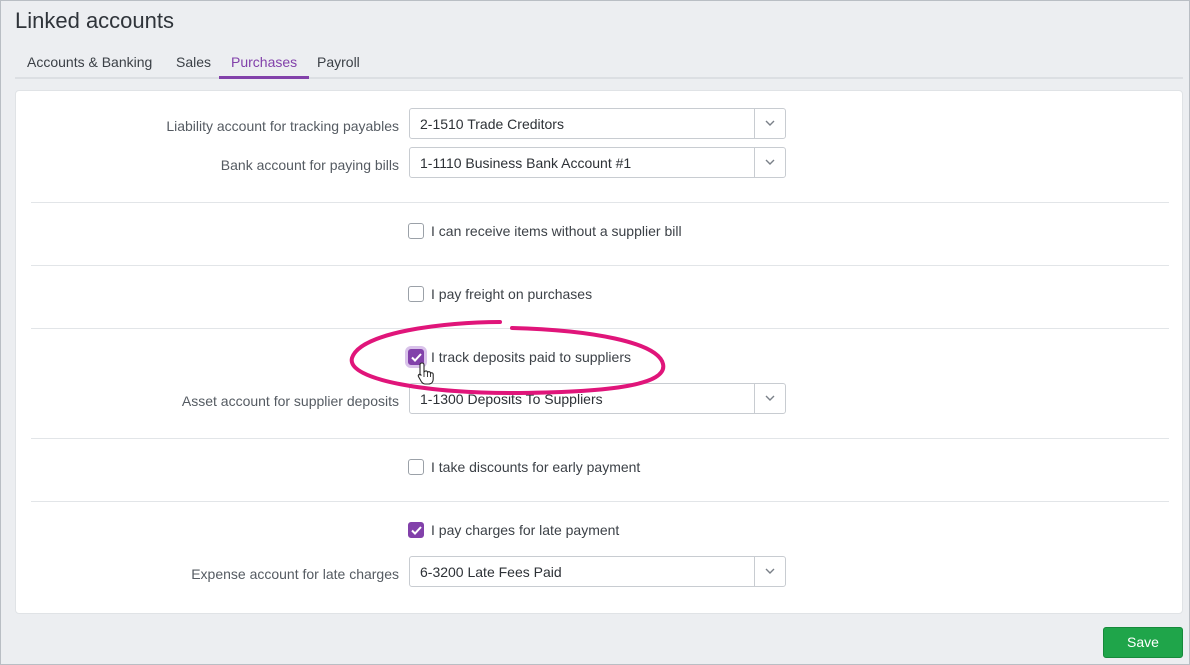  I want to click on save-button: Save, so click(1143, 642).